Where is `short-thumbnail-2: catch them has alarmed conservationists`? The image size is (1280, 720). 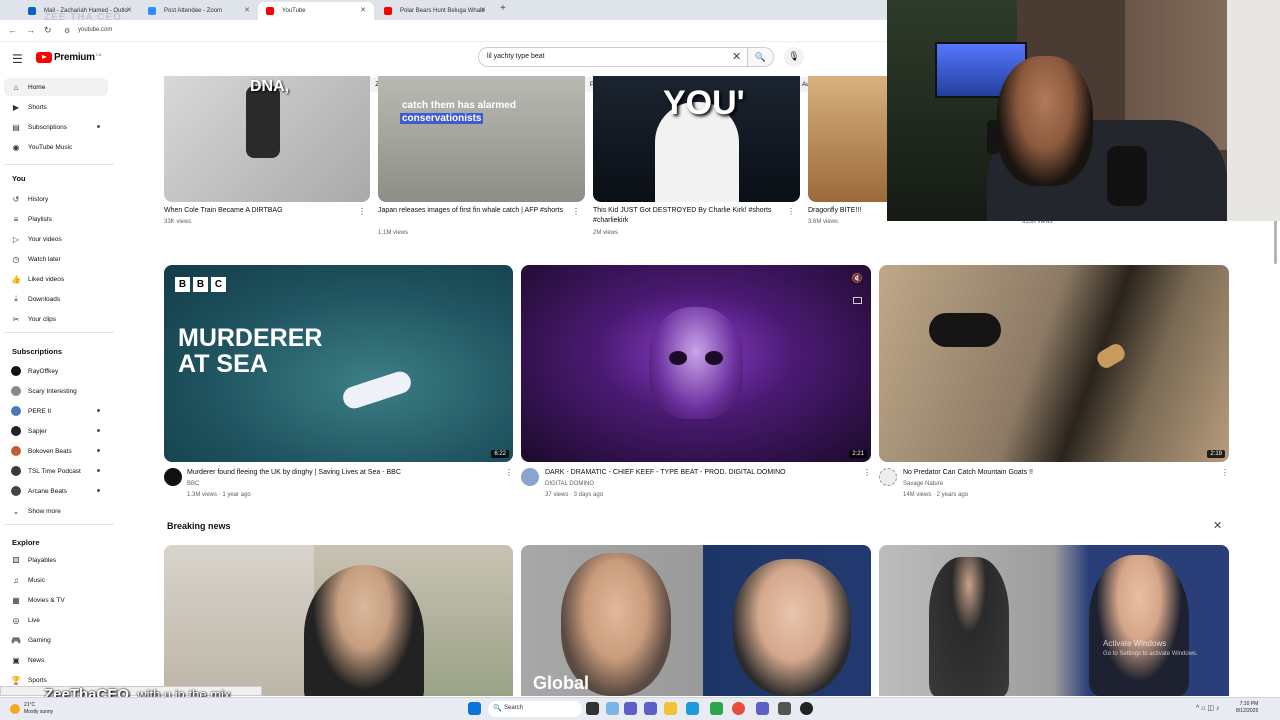
short-thumbnail-2: catch them has alarmed conservationists is located at coordinates (481, 139).